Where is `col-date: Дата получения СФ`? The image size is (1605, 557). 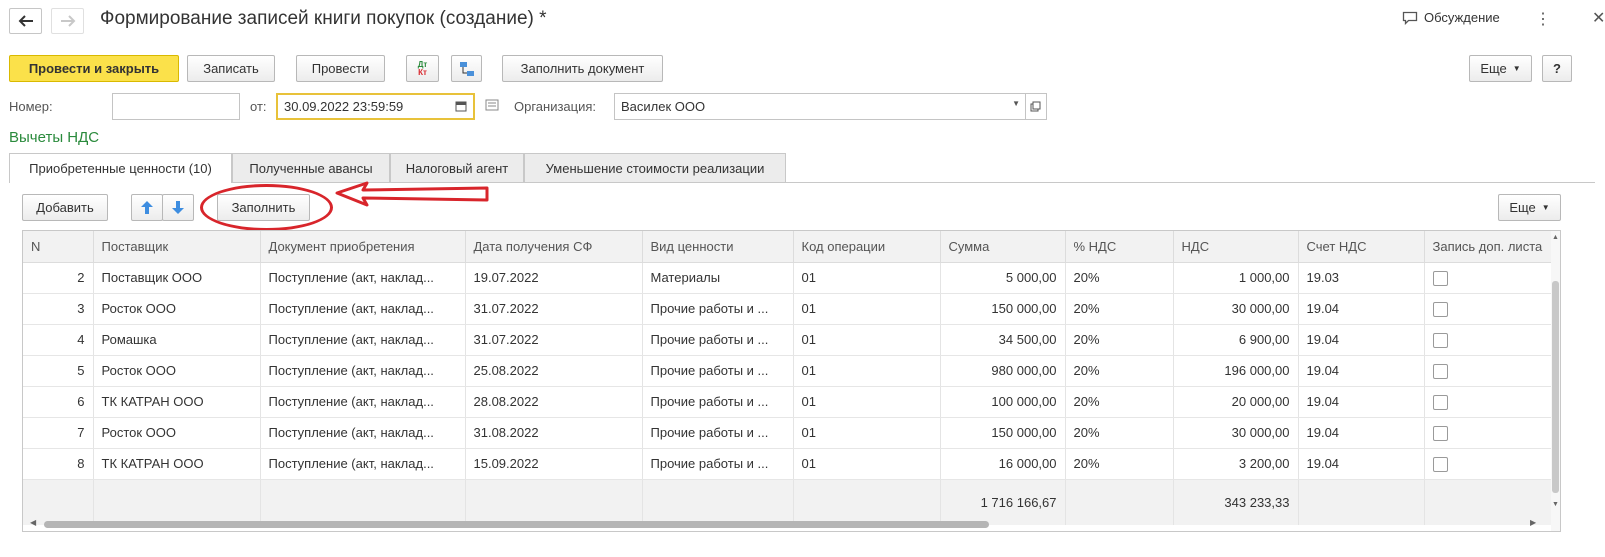
col-date: Дата получения СФ is located at coordinates (554, 247).